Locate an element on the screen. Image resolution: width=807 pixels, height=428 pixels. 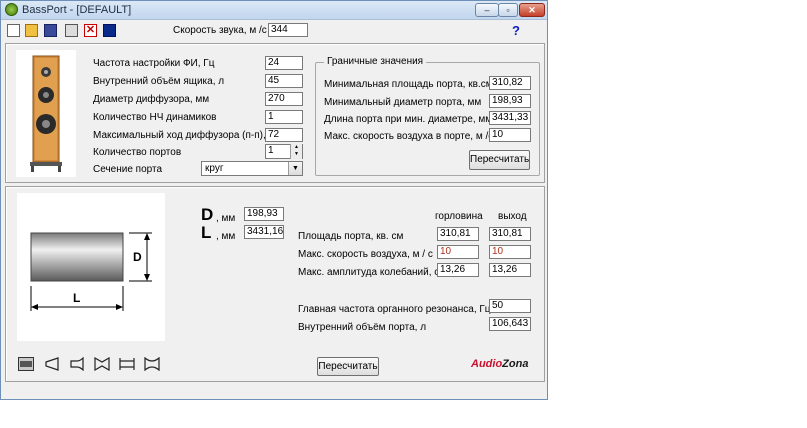
max-excursion-input: 72 is located at coordinates (284, 135).